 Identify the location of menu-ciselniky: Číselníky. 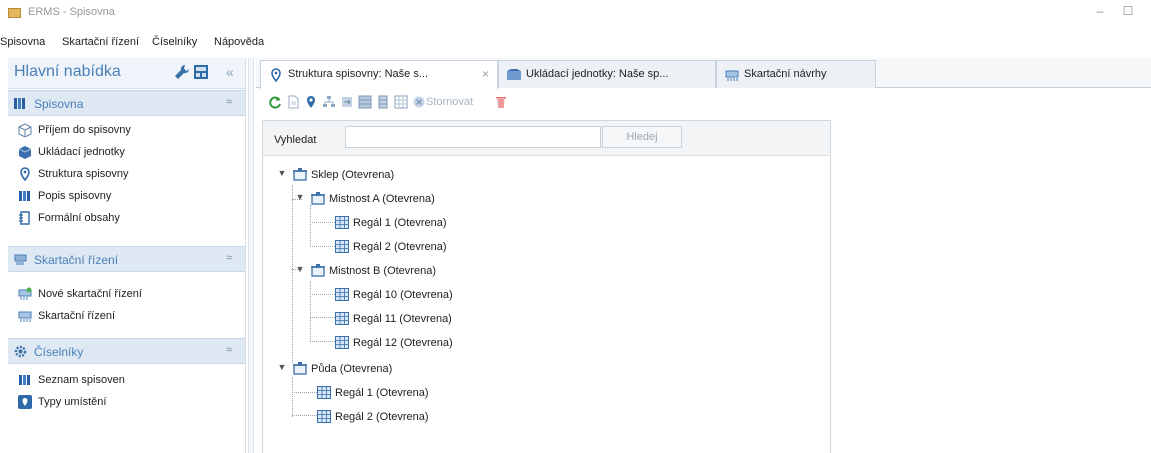
(174, 42).